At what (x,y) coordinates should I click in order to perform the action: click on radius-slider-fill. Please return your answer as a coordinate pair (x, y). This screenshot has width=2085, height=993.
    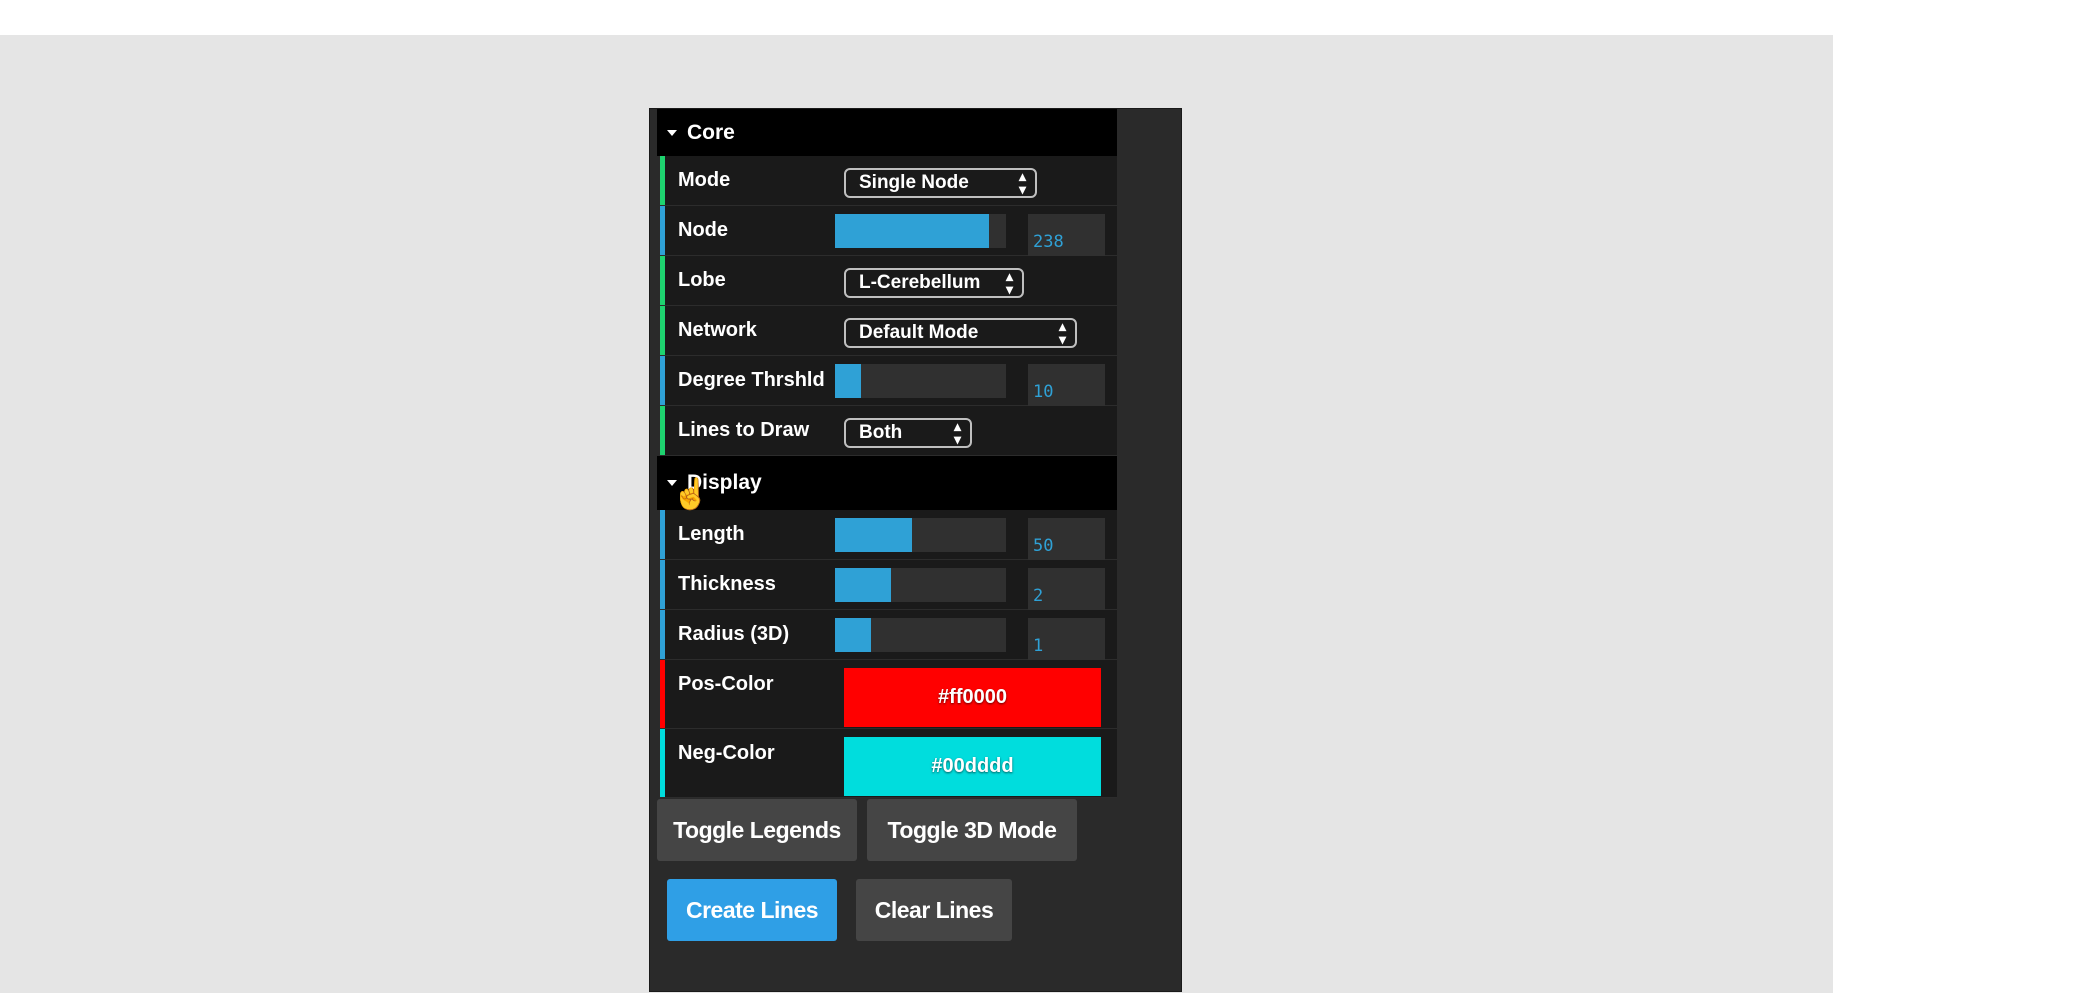
    Looking at the image, I should click on (853, 635).